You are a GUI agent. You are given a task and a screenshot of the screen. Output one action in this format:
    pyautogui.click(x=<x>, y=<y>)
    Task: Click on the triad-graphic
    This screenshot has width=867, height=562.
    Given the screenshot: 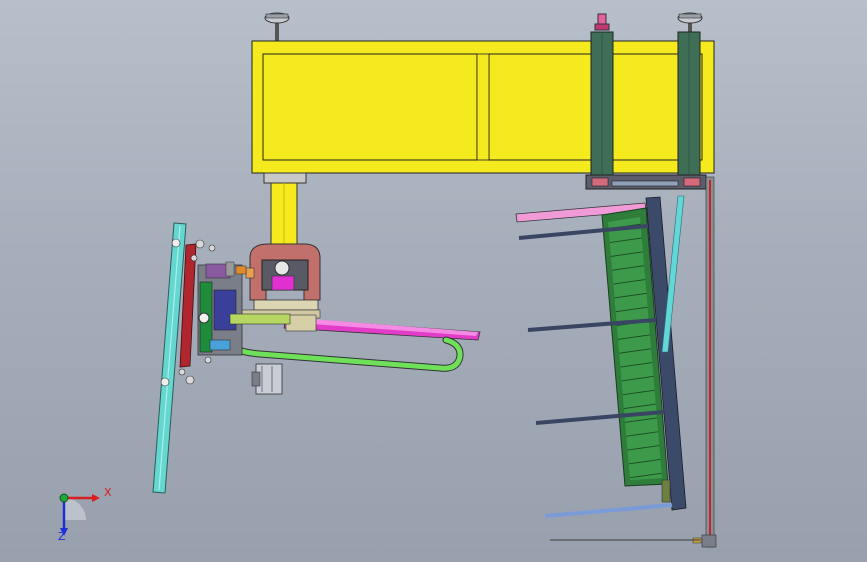 What is the action you would take?
    pyautogui.click(x=79, y=514)
    